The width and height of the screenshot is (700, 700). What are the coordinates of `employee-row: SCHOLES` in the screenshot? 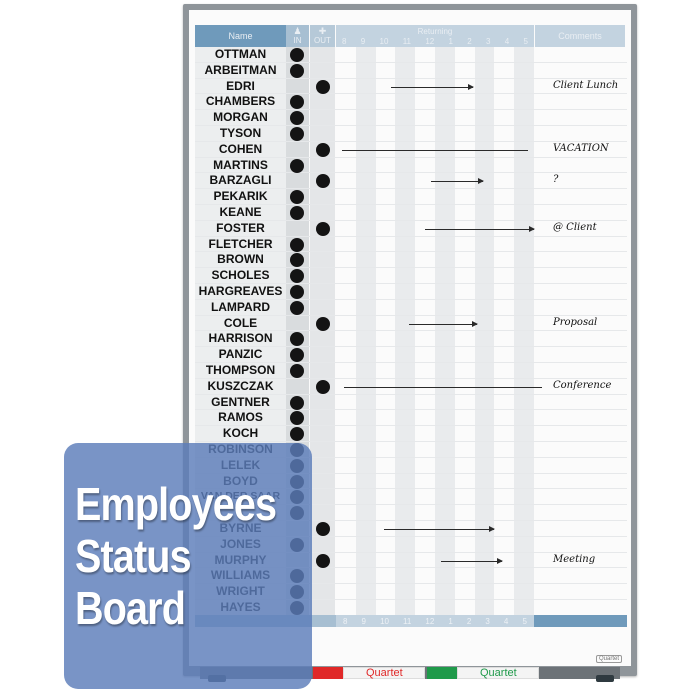 It's located at (411, 276).